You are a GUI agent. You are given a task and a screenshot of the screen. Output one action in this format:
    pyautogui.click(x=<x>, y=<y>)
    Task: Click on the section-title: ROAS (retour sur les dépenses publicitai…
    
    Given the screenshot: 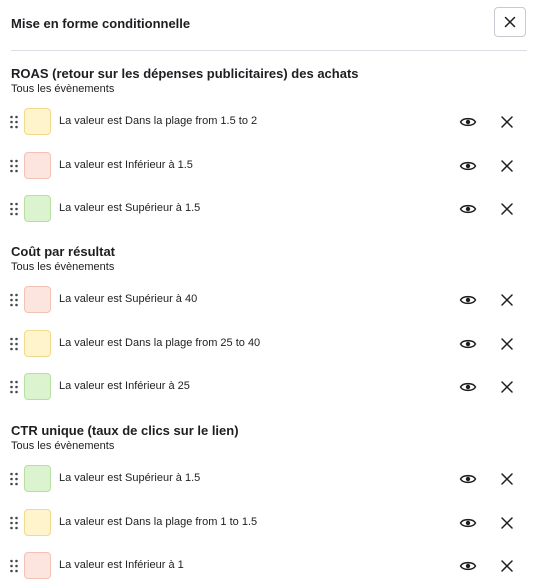 What is the action you would take?
    pyautogui.click(x=185, y=73)
    